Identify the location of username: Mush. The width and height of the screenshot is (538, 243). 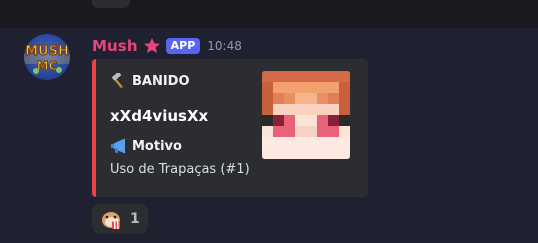
(115, 46).